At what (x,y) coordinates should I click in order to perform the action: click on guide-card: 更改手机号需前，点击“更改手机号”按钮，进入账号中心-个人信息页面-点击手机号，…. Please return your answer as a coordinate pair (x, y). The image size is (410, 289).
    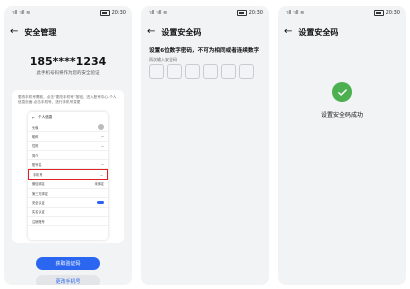
    Looking at the image, I should click on (68, 166).